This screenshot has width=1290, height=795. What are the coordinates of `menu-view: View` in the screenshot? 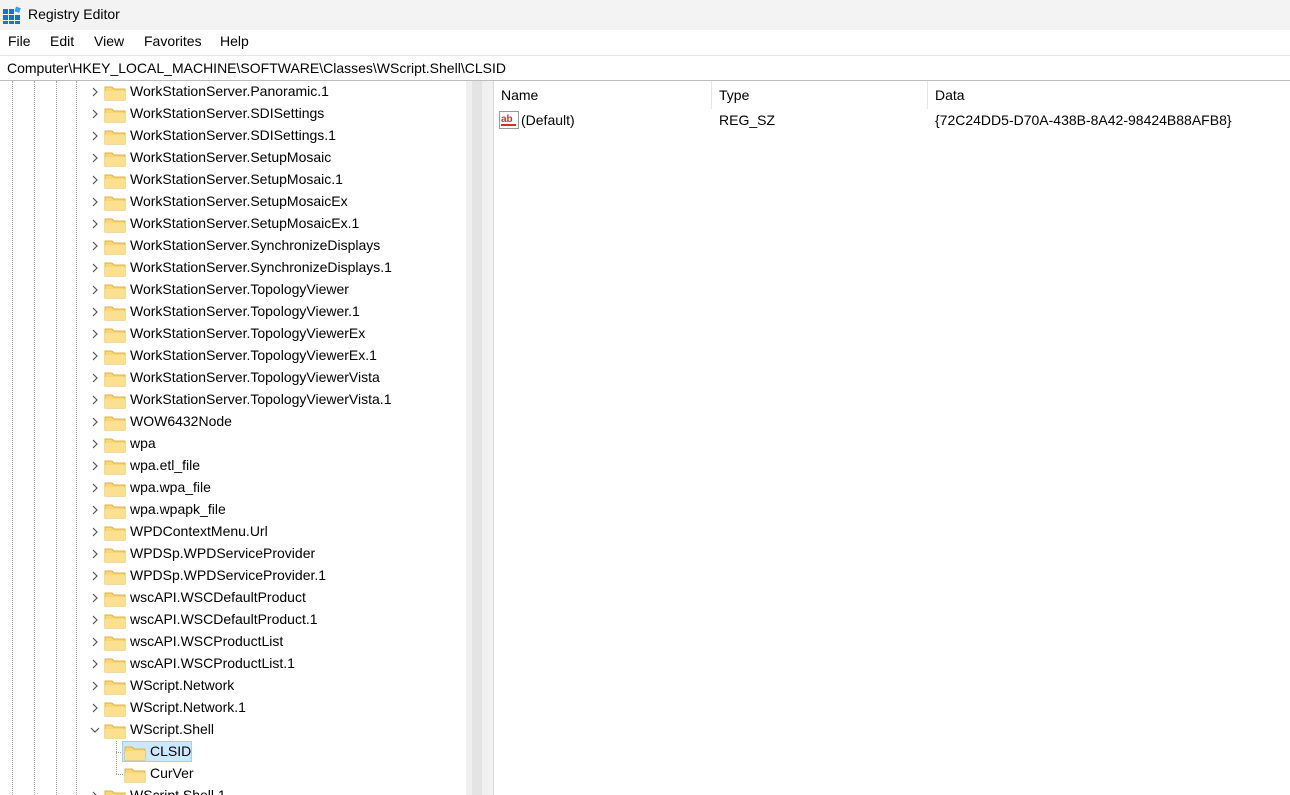 It's located at (109, 41).